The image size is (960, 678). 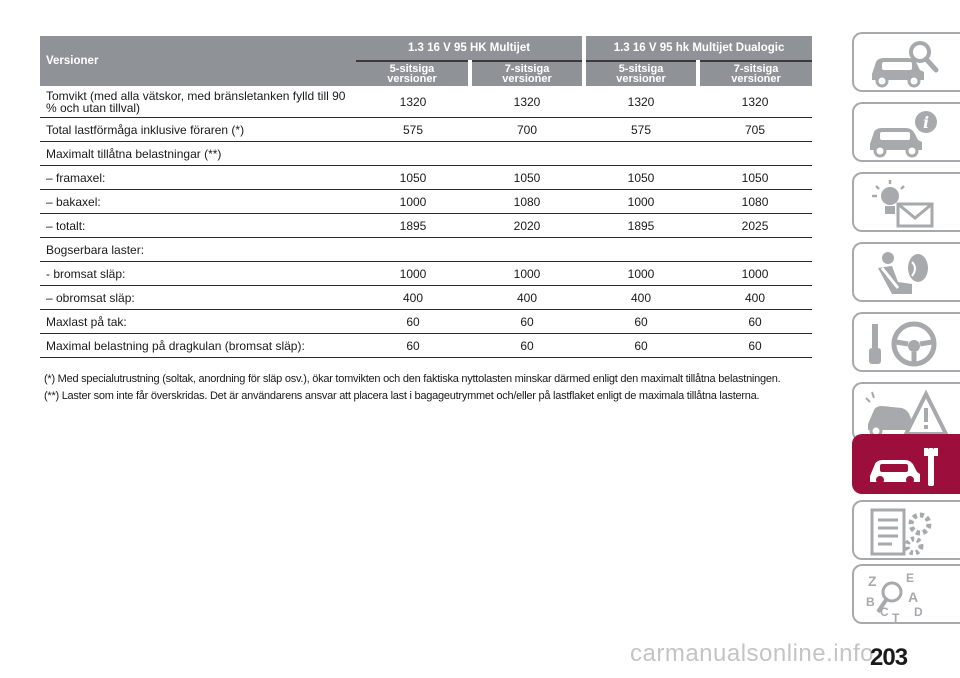 I want to click on svg-text: A, so click(x=913, y=597).